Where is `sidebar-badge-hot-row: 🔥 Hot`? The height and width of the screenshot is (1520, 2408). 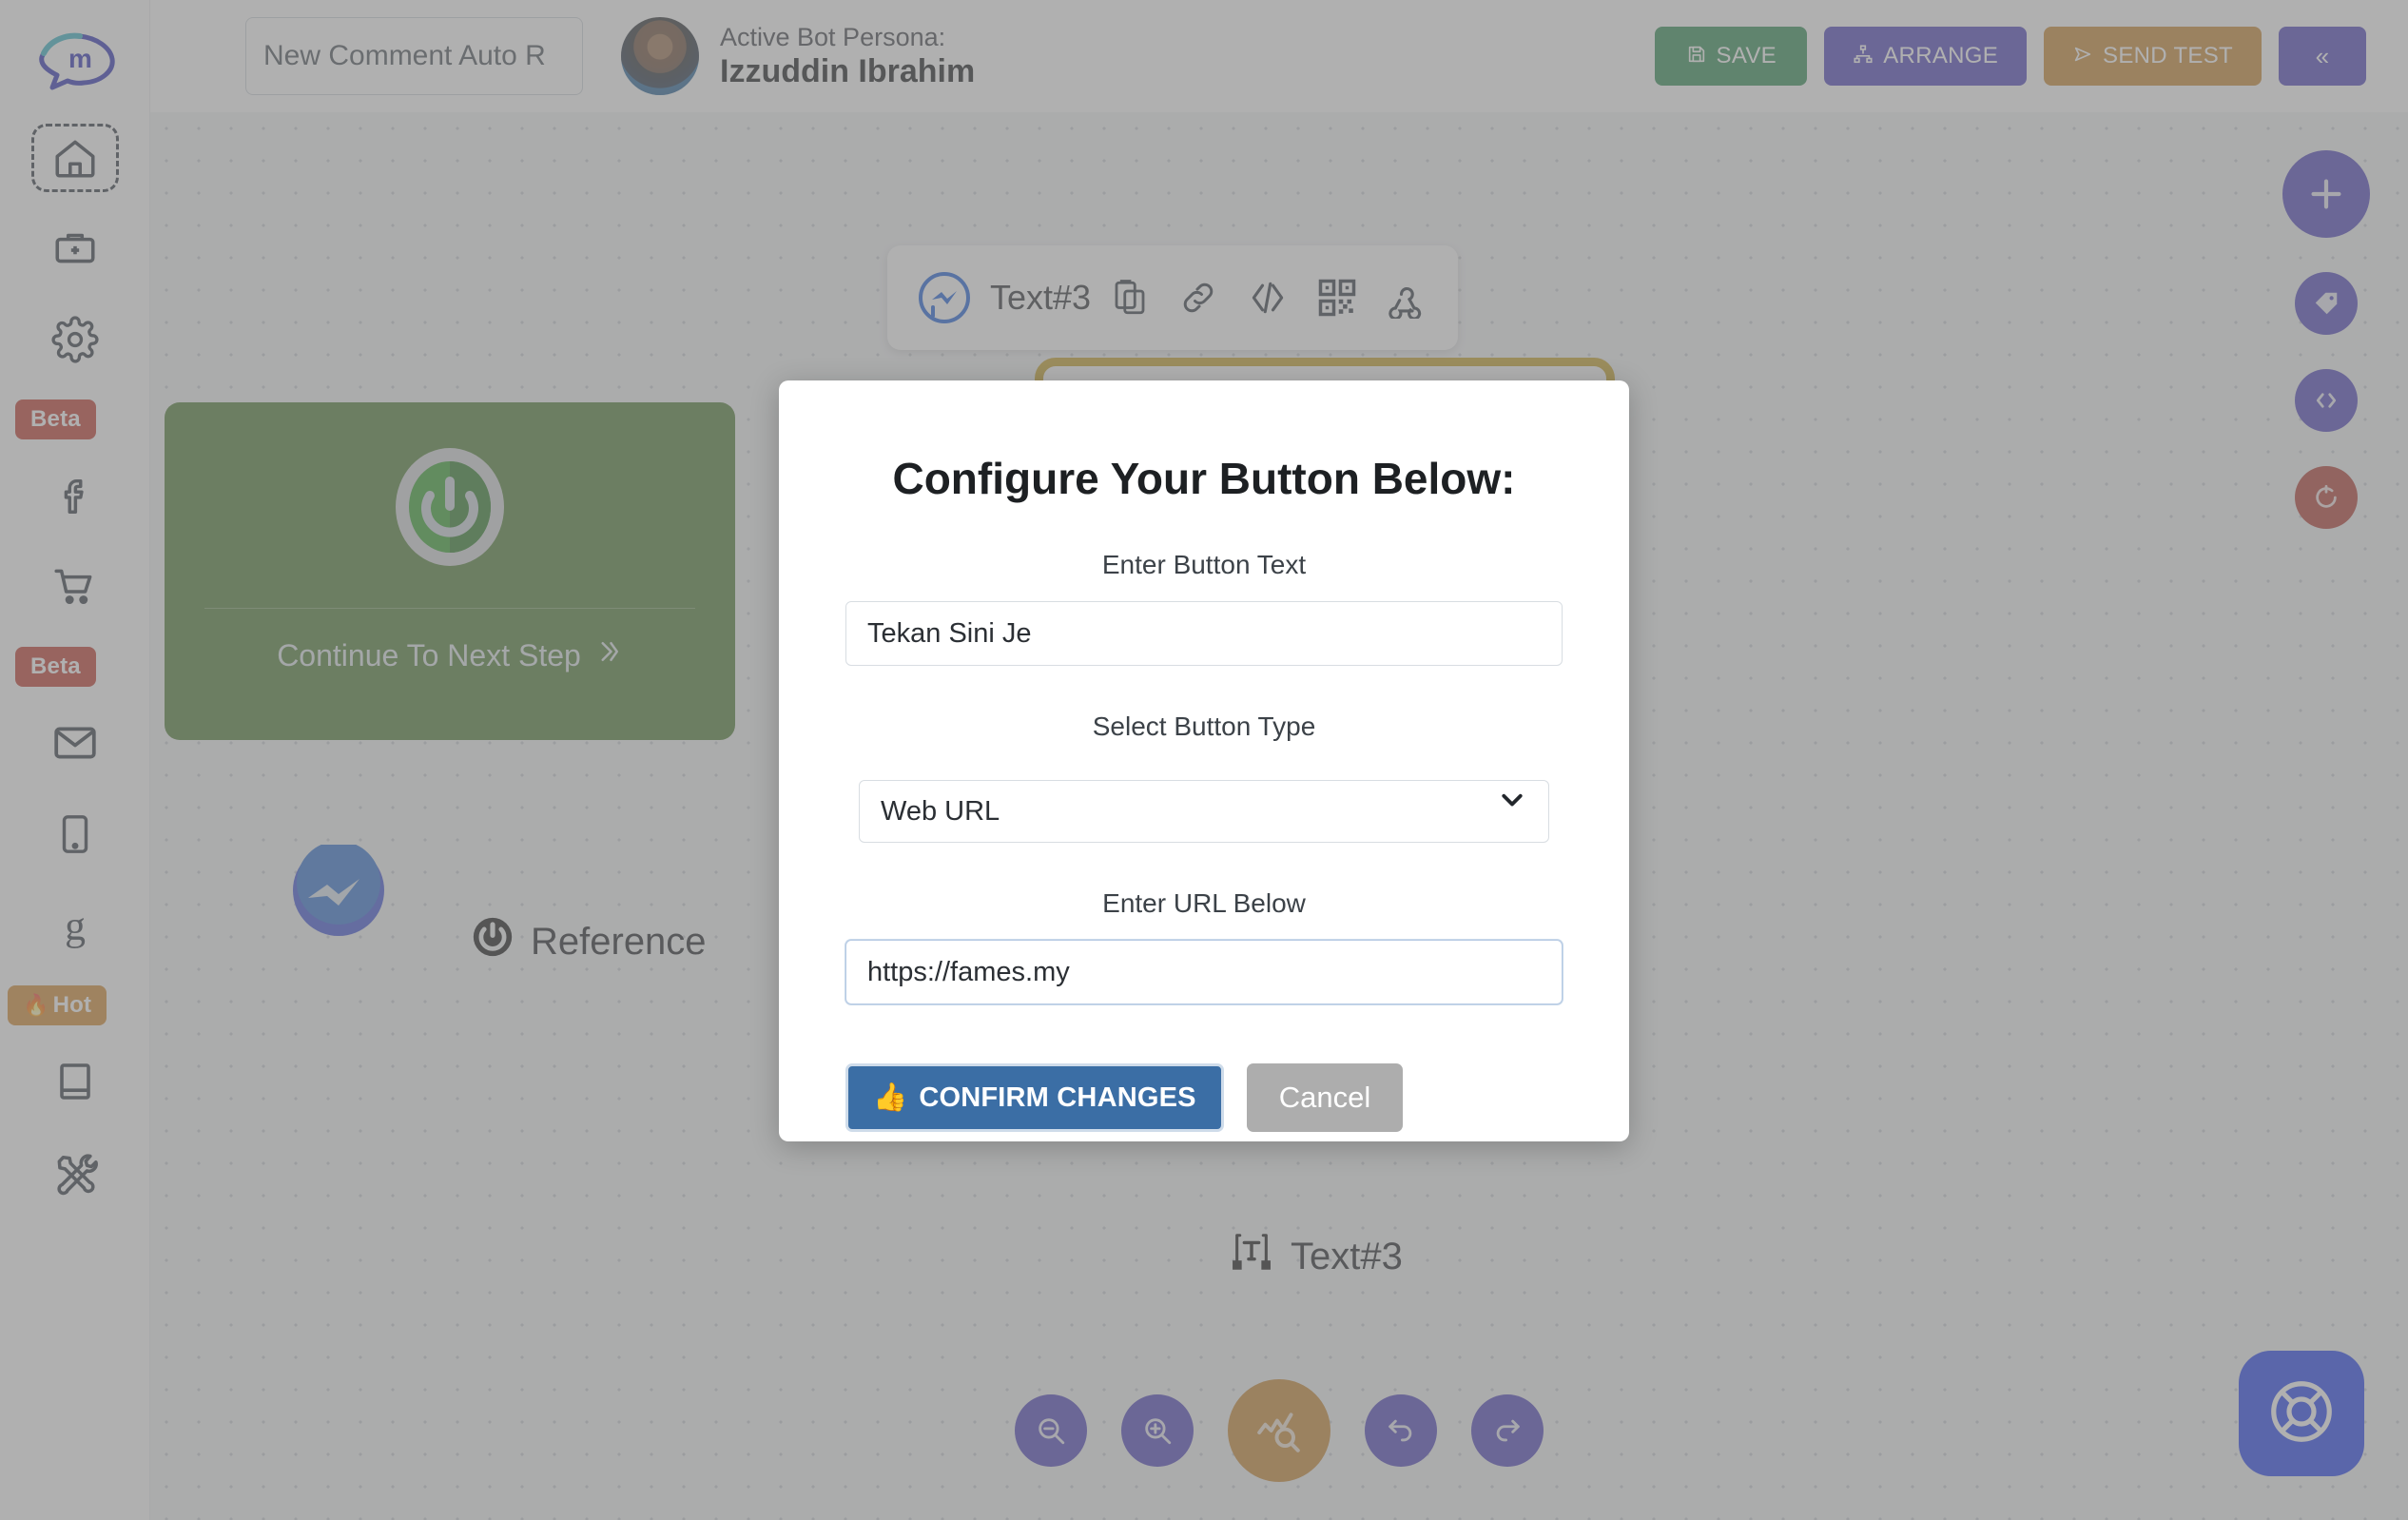 sidebar-badge-hot-row: 🔥 Hot is located at coordinates (75, 1005).